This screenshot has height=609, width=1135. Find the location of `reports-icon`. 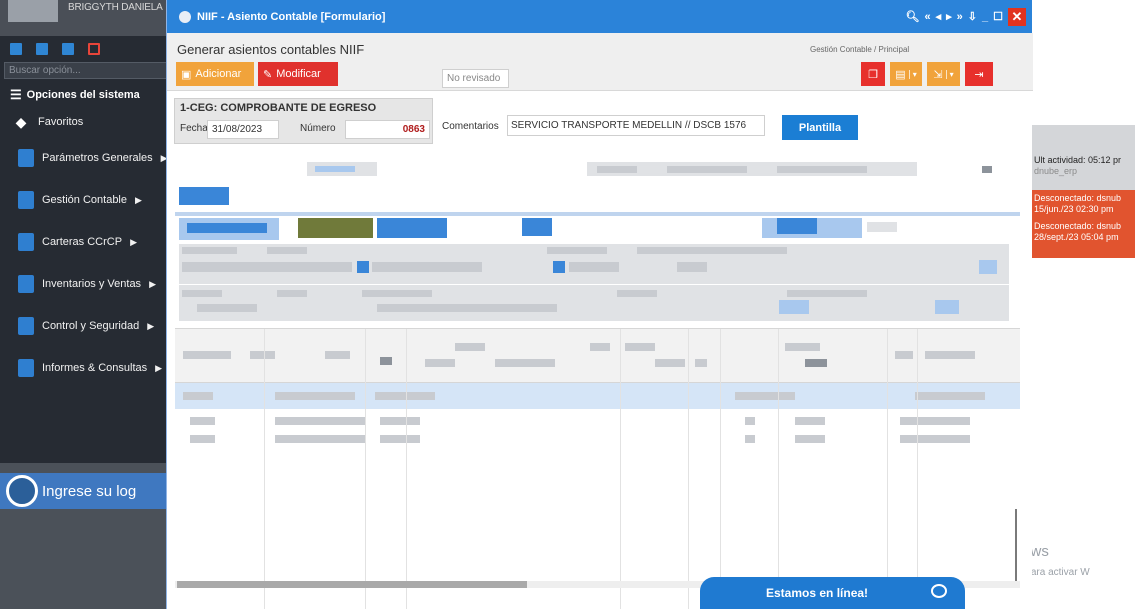

reports-icon is located at coordinates (26, 368).